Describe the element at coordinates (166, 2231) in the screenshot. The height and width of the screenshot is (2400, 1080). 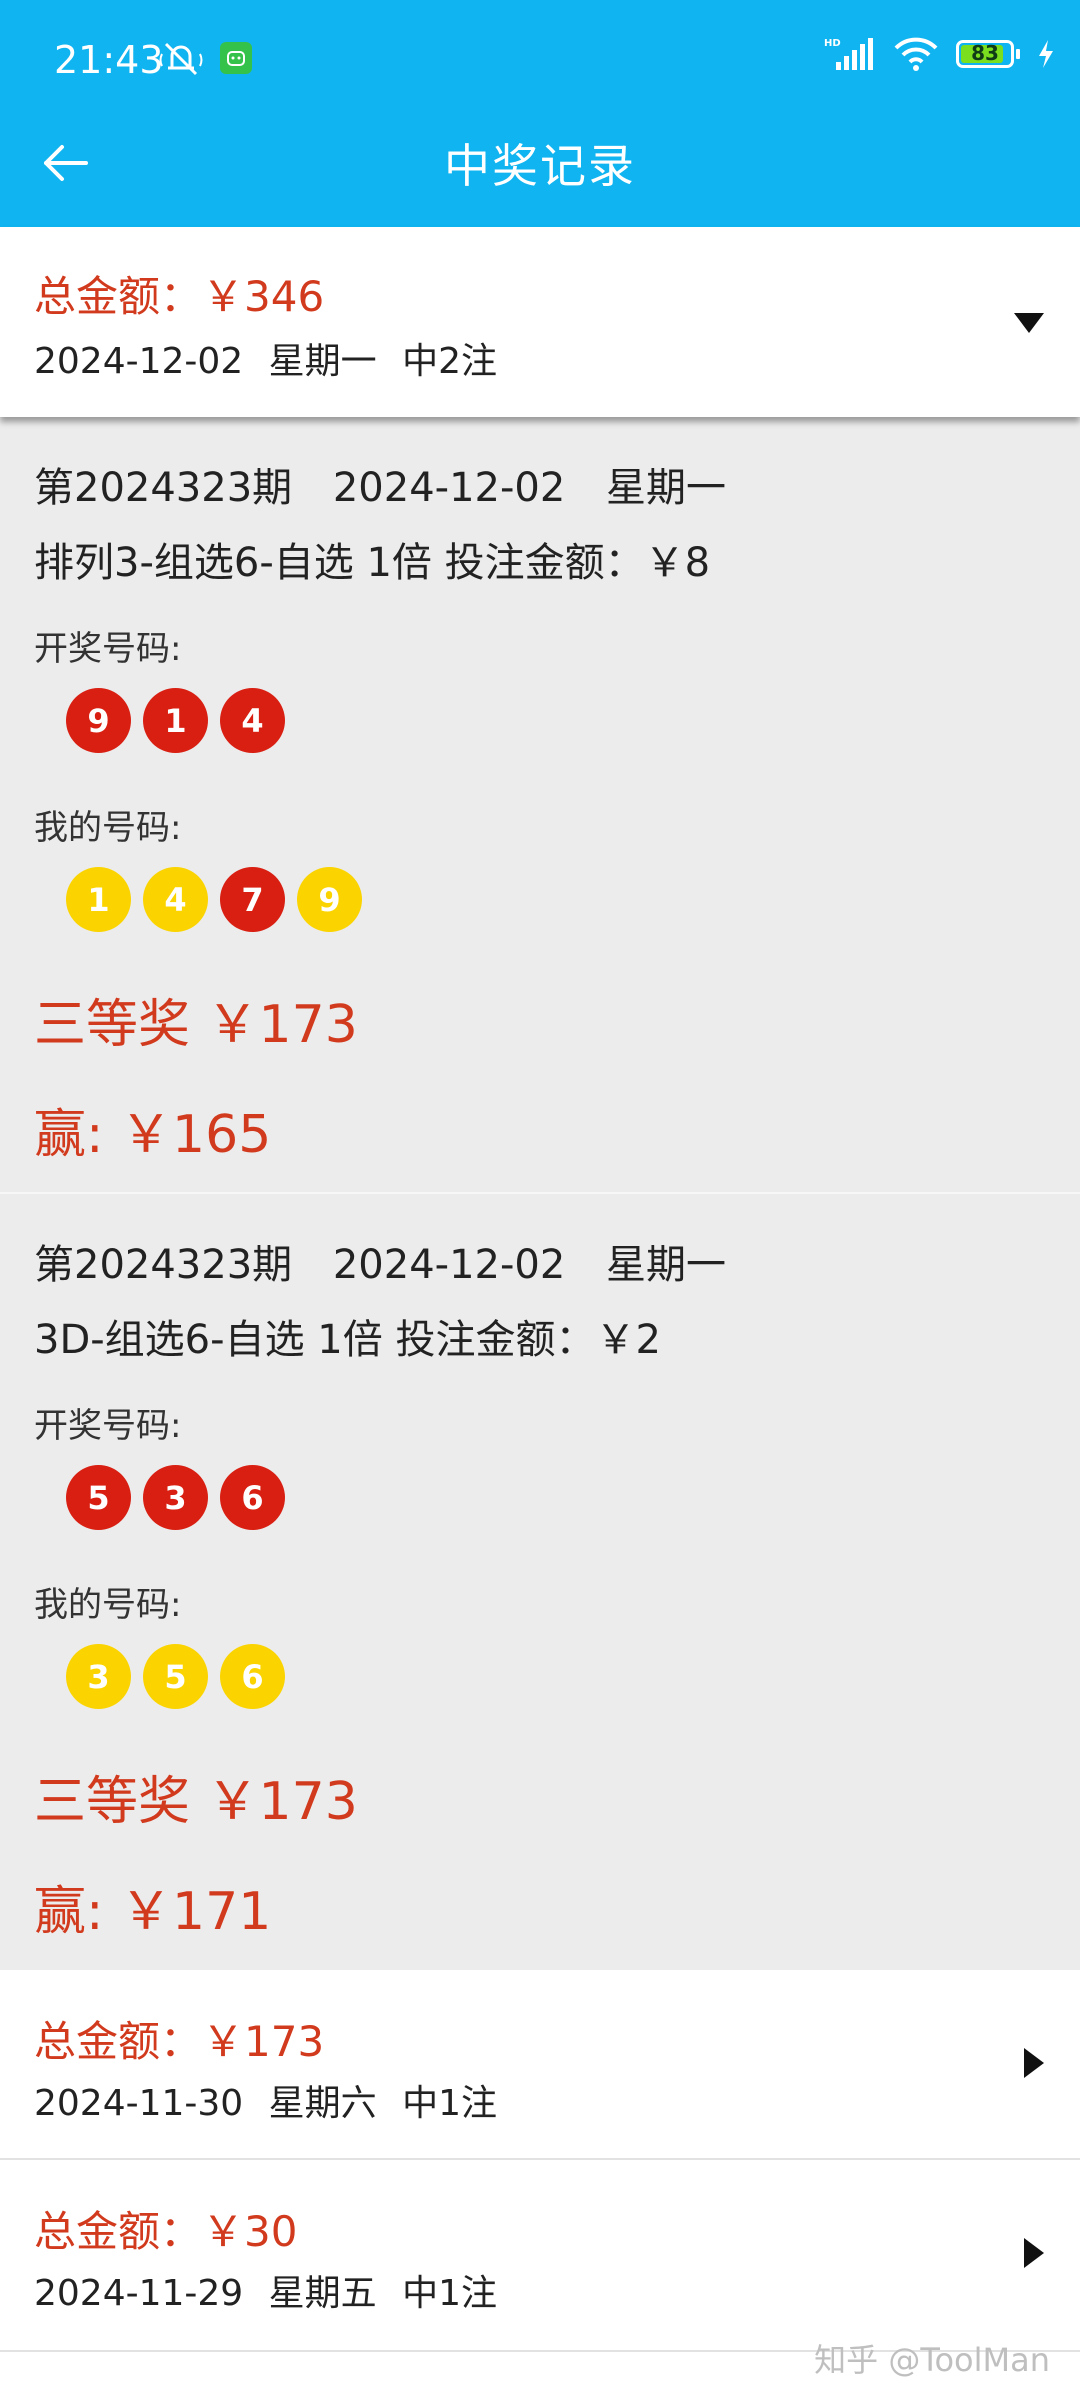
I see `total-amount: 总金额：￥30` at that location.